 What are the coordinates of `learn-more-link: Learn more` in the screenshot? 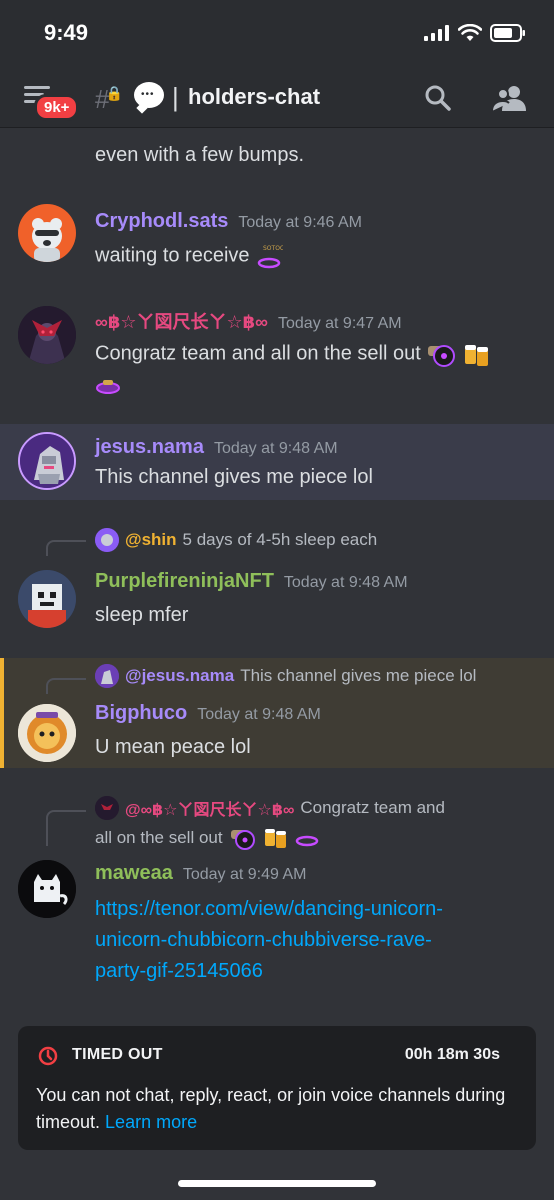 It's located at (151, 1122).